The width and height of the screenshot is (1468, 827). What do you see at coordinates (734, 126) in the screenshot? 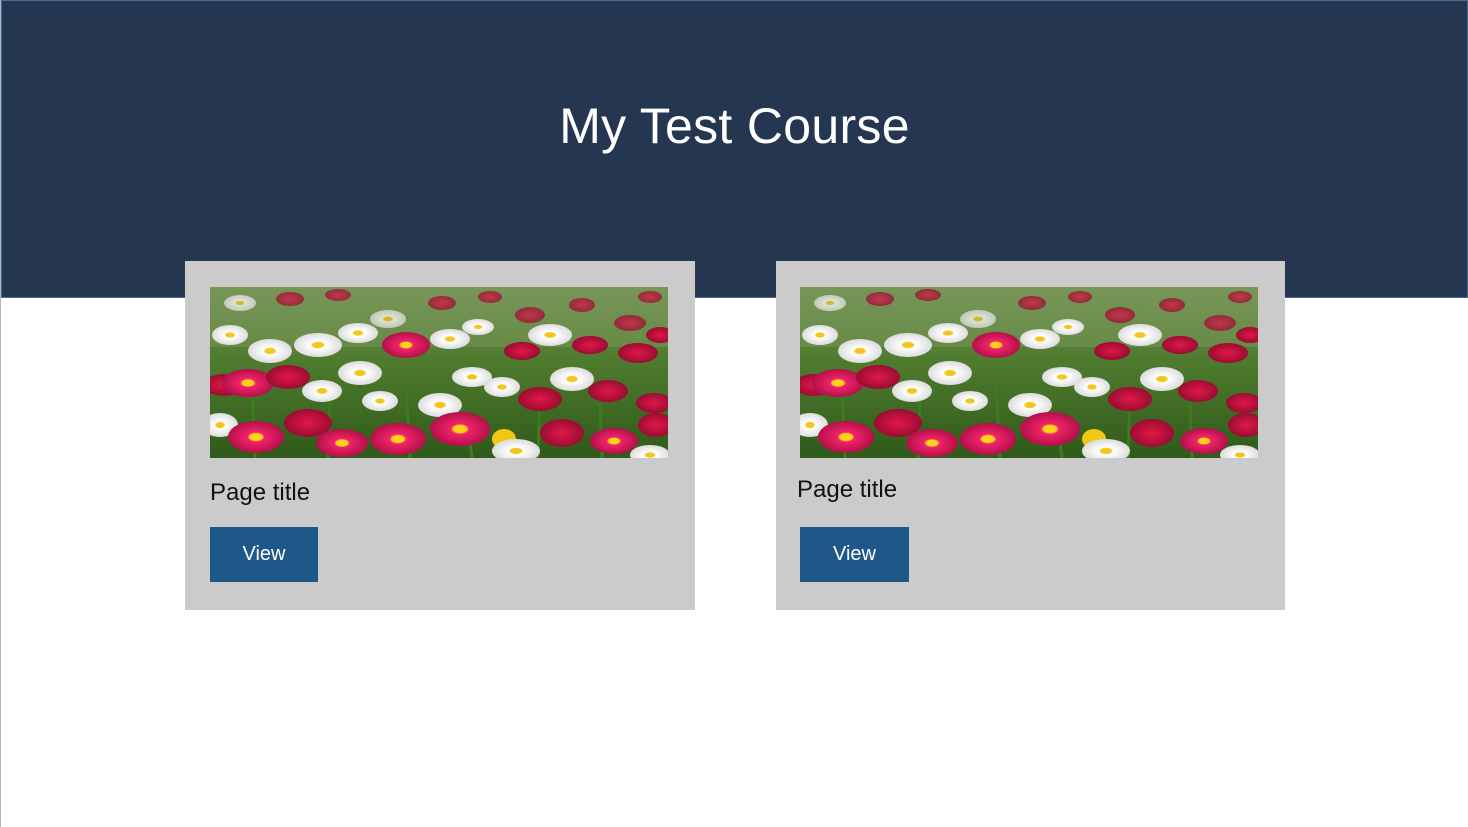
I see `course-title: My Test Course` at bounding box center [734, 126].